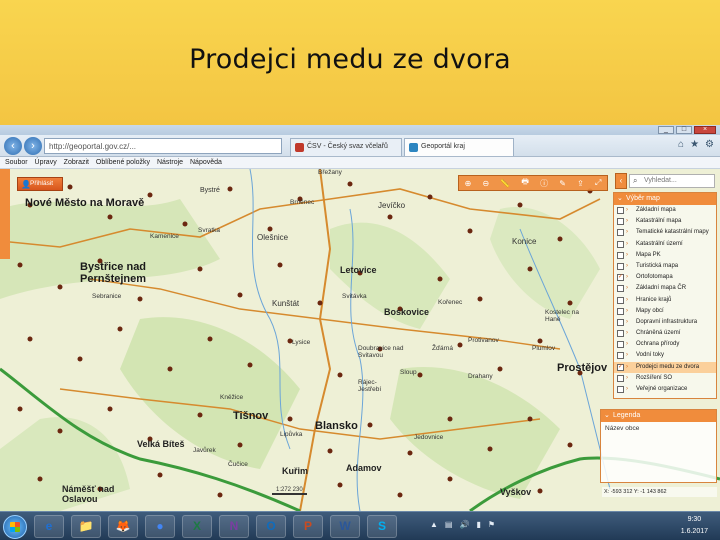  Describe the element at coordinates (271, 526) in the screenshot. I see `outlook-icon: O` at that location.